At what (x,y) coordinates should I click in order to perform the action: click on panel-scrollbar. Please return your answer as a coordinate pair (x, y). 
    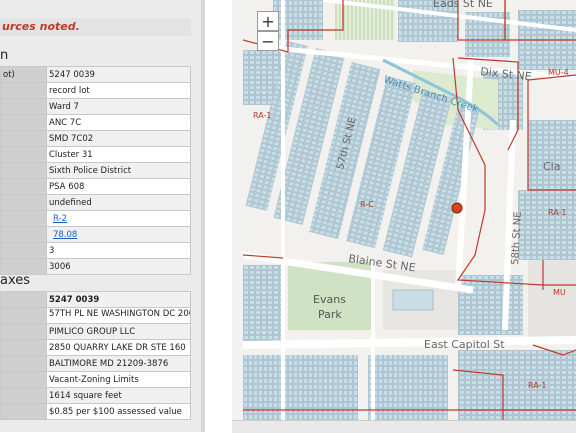
    Looking at the image, I should click on (203, 216).